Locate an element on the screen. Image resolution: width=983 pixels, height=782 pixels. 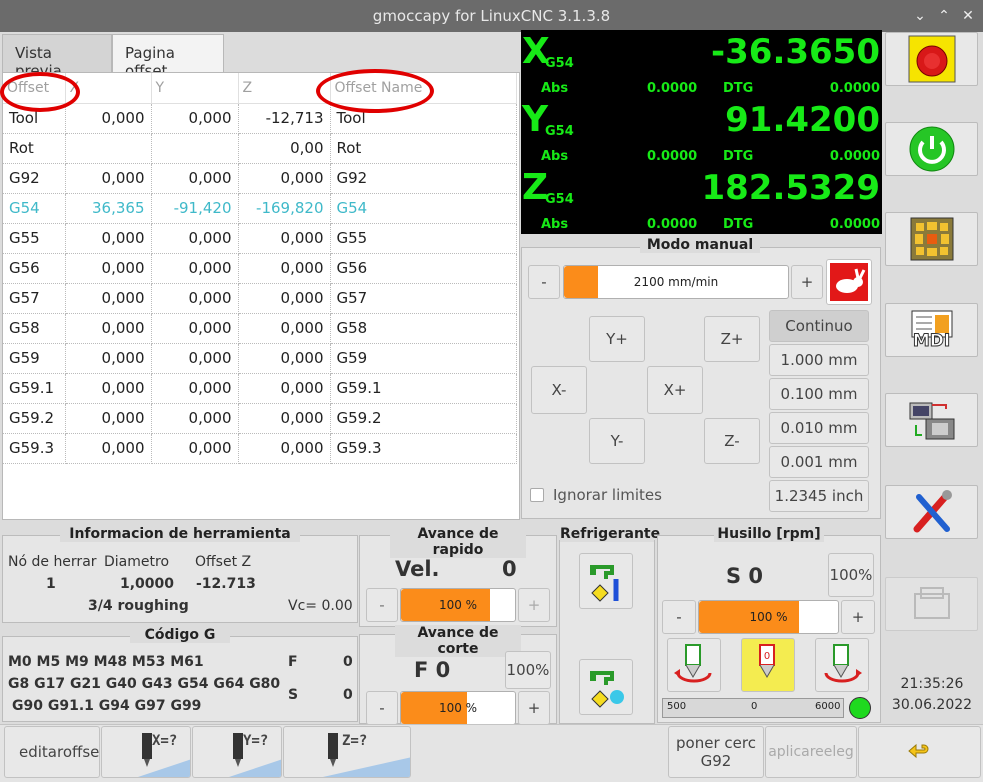
jog-z-minus-button: Z- is located at coordinates (732, 441).